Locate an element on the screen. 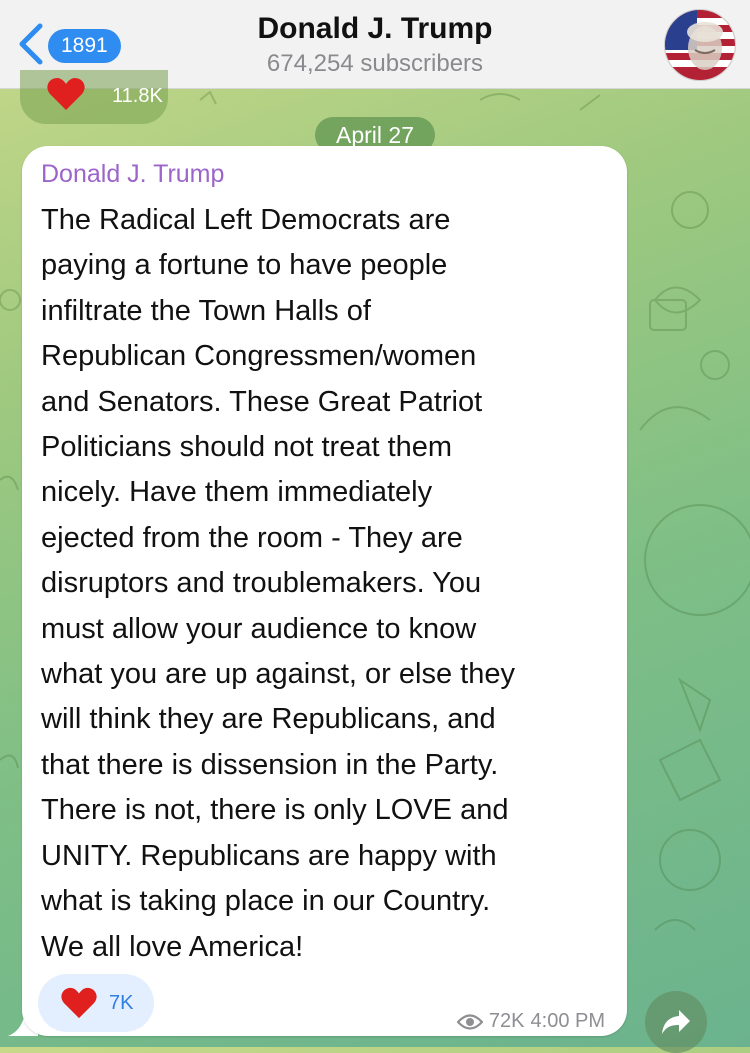  message-line: must allow your audience to know is located at coordinates (259, 628).